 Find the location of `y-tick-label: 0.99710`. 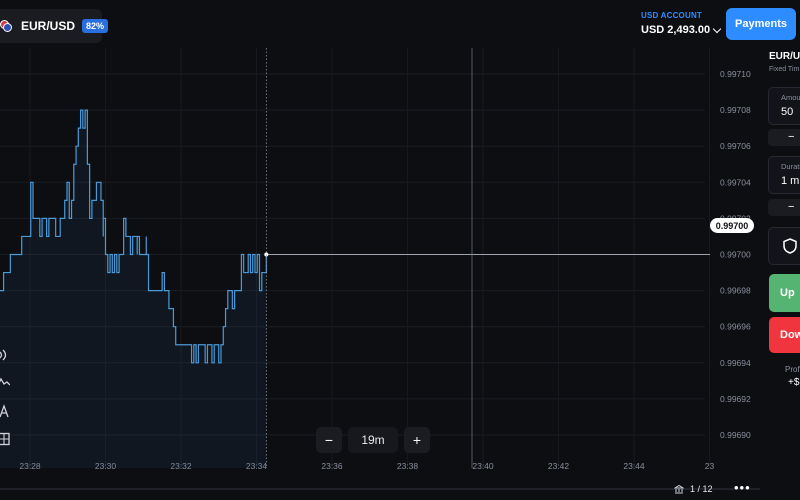

y-tick-label: 0.99710 is located at coordinates (735, 74).